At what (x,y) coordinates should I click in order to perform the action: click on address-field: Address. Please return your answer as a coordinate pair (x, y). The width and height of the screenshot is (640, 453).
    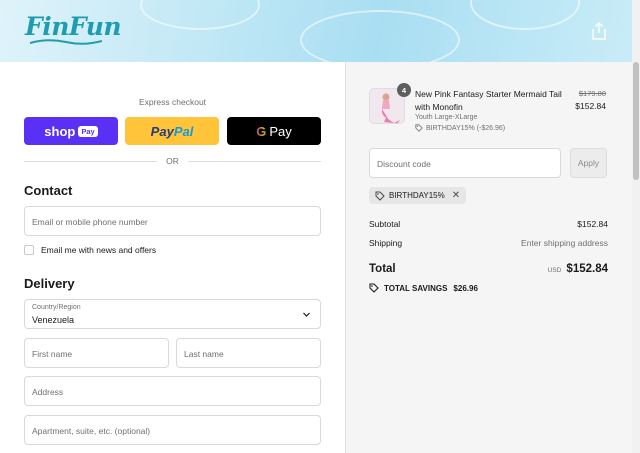
    Looking at the image, I should click on (172, 391).